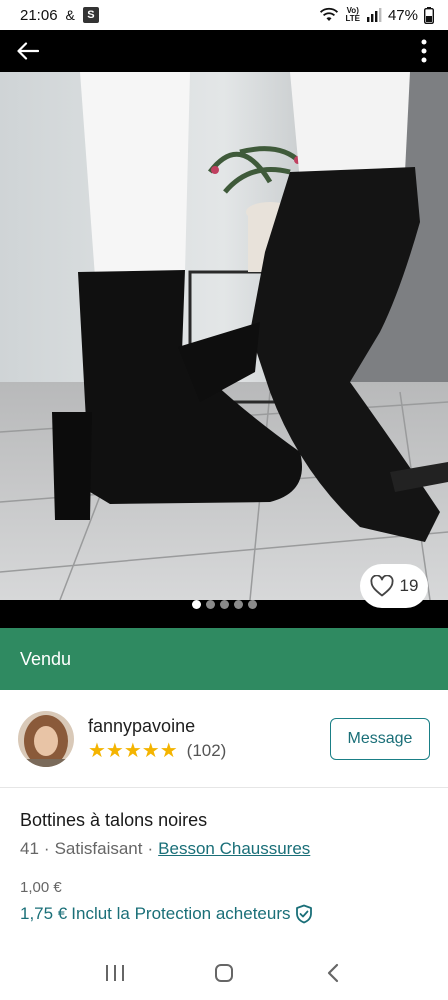  Describe the element at coordinates (352, 14) in the screenshot. I see `volte-icon: Vo) LTE` at that location.